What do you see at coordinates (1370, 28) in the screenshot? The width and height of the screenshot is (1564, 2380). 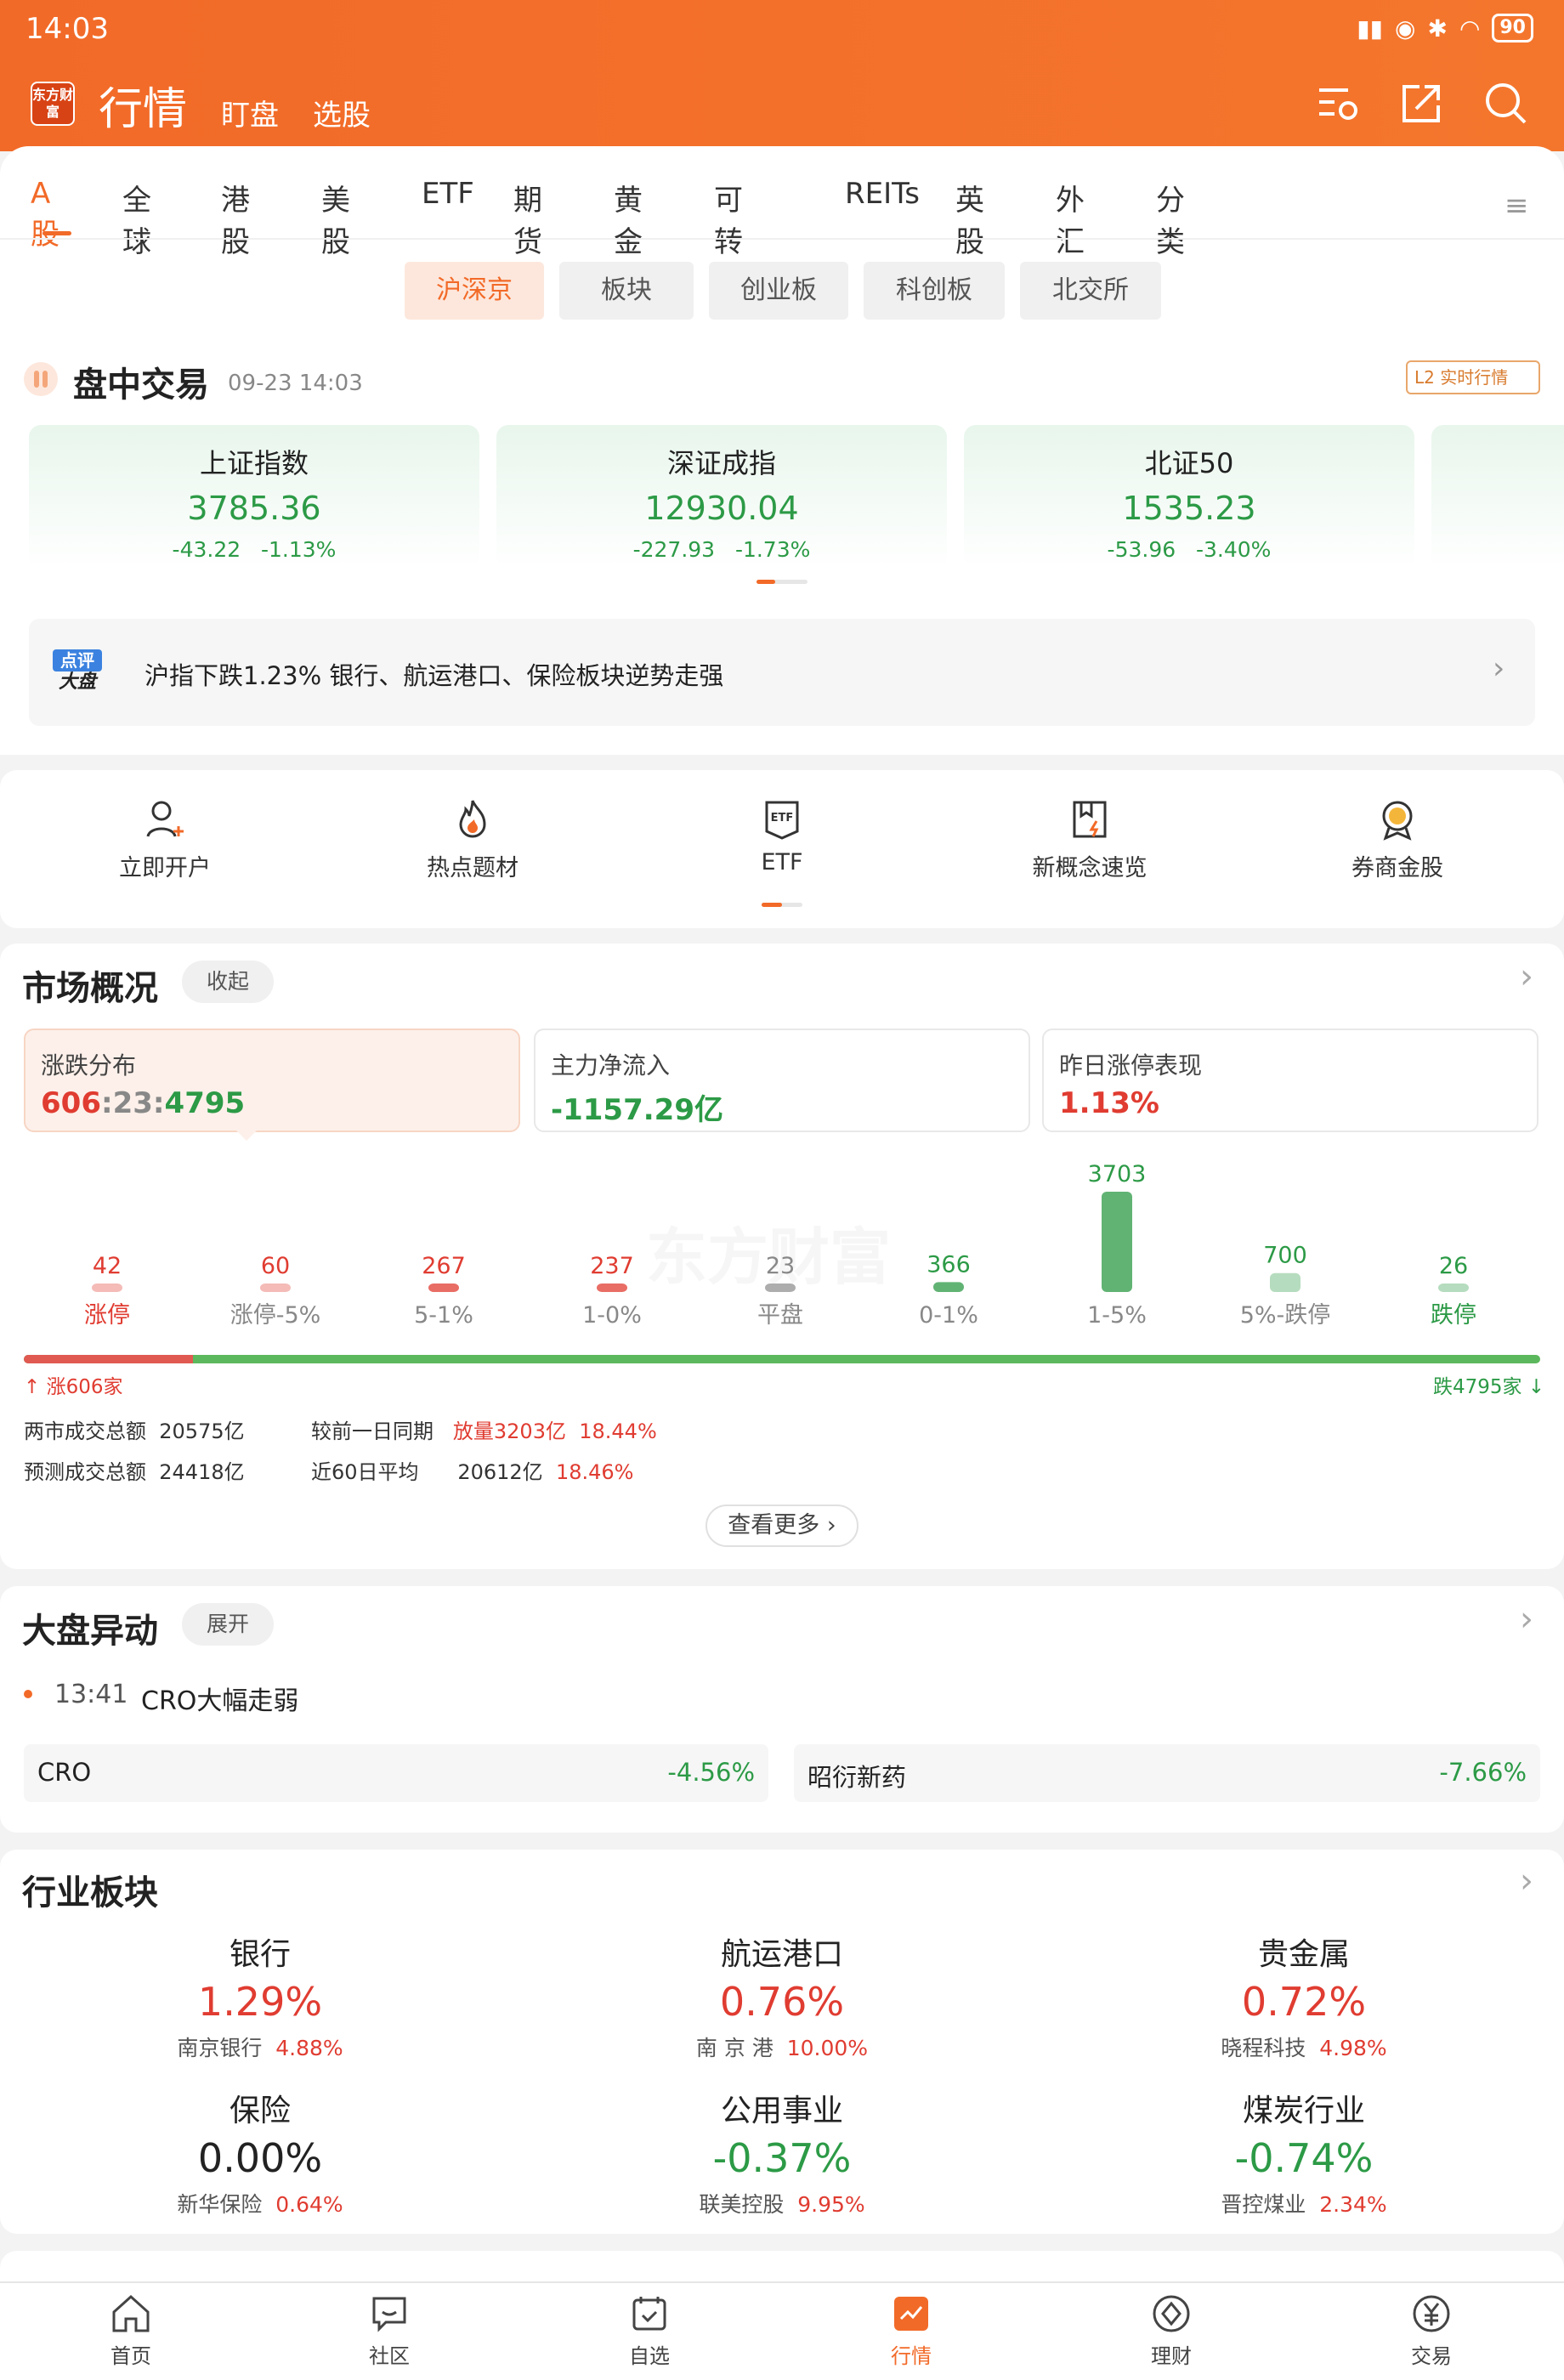 I see `book-icon: ▮▮` at bounding box center [1370, 28].